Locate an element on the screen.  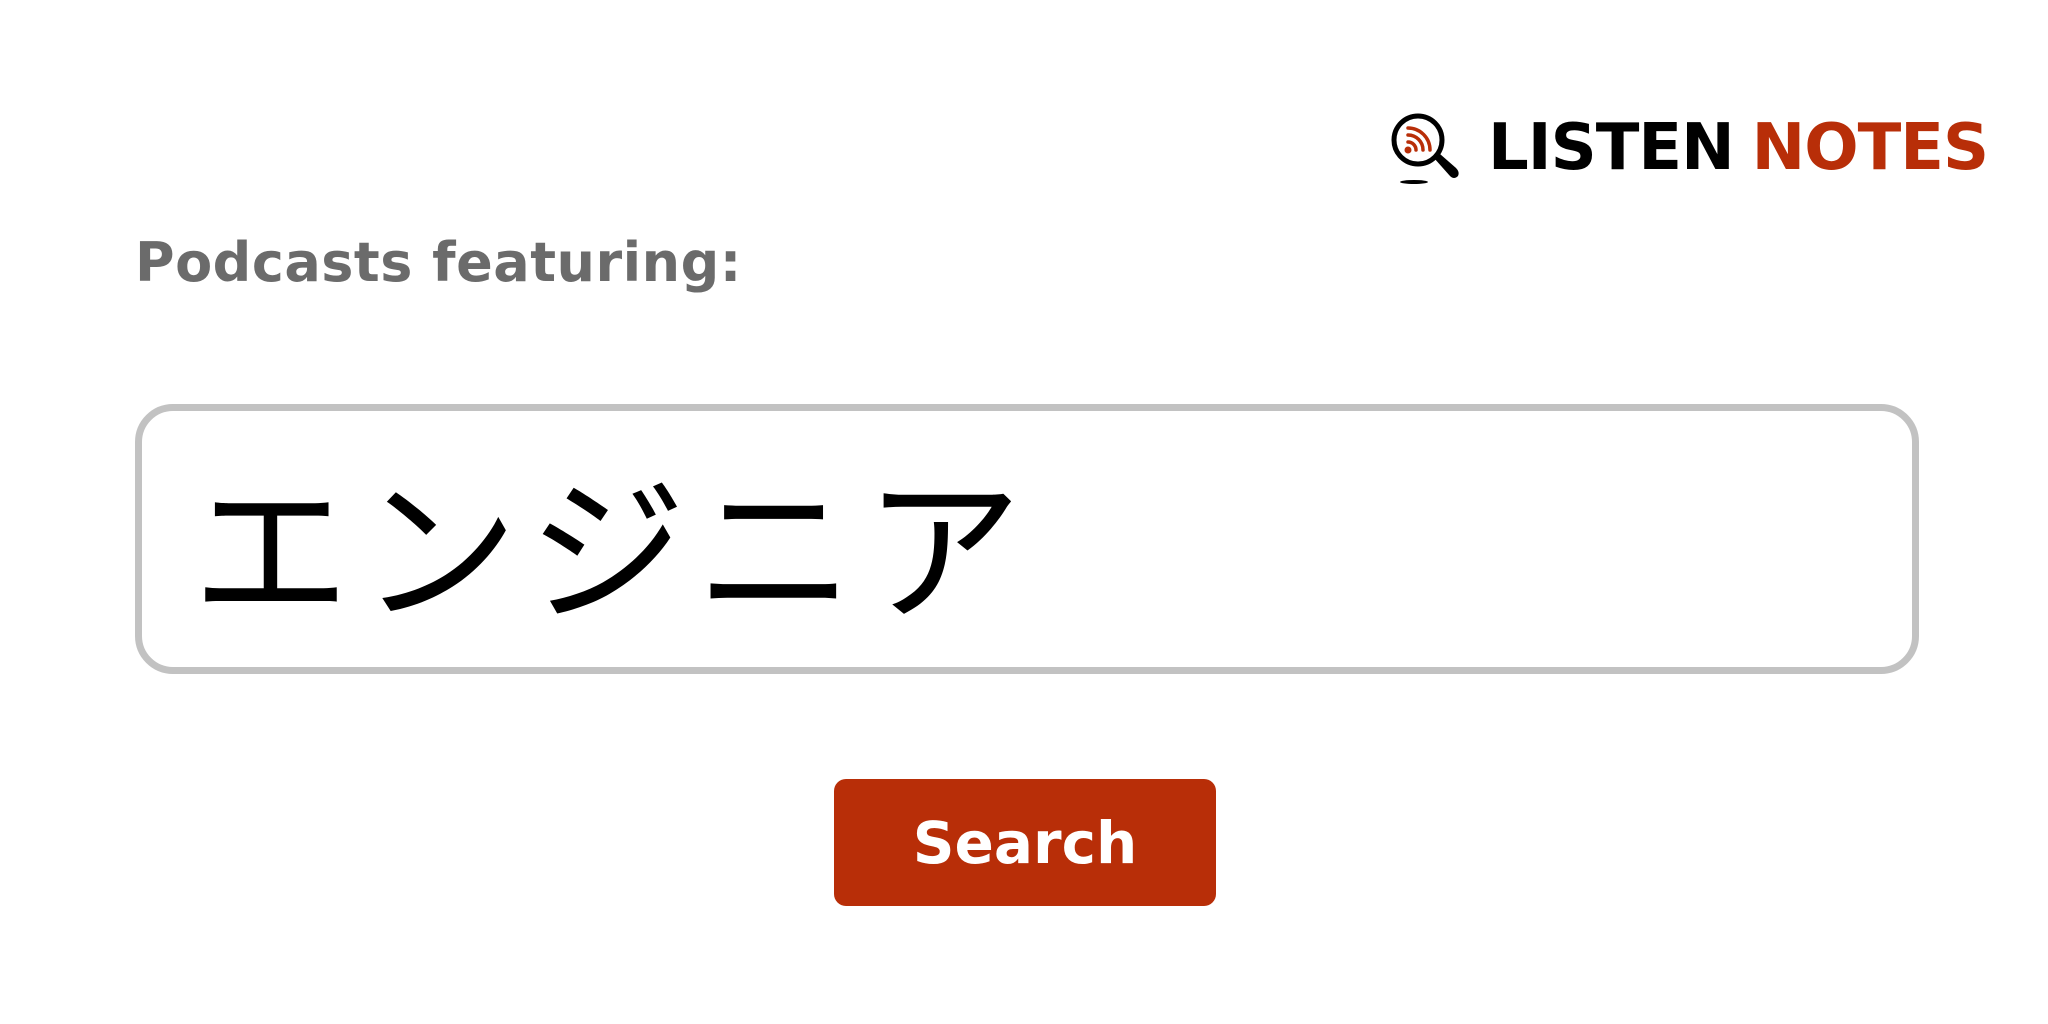
logo-word-notes: NOTES is located at coordinates (1870, 148).